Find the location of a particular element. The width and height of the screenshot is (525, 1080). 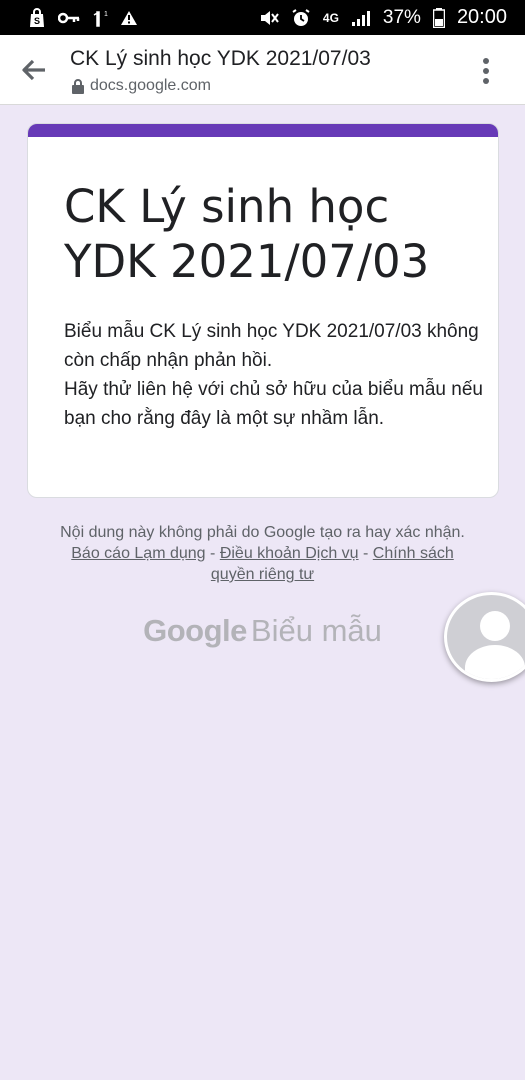

product-name: Biểu mẫu is located at coordinates (316, 630).